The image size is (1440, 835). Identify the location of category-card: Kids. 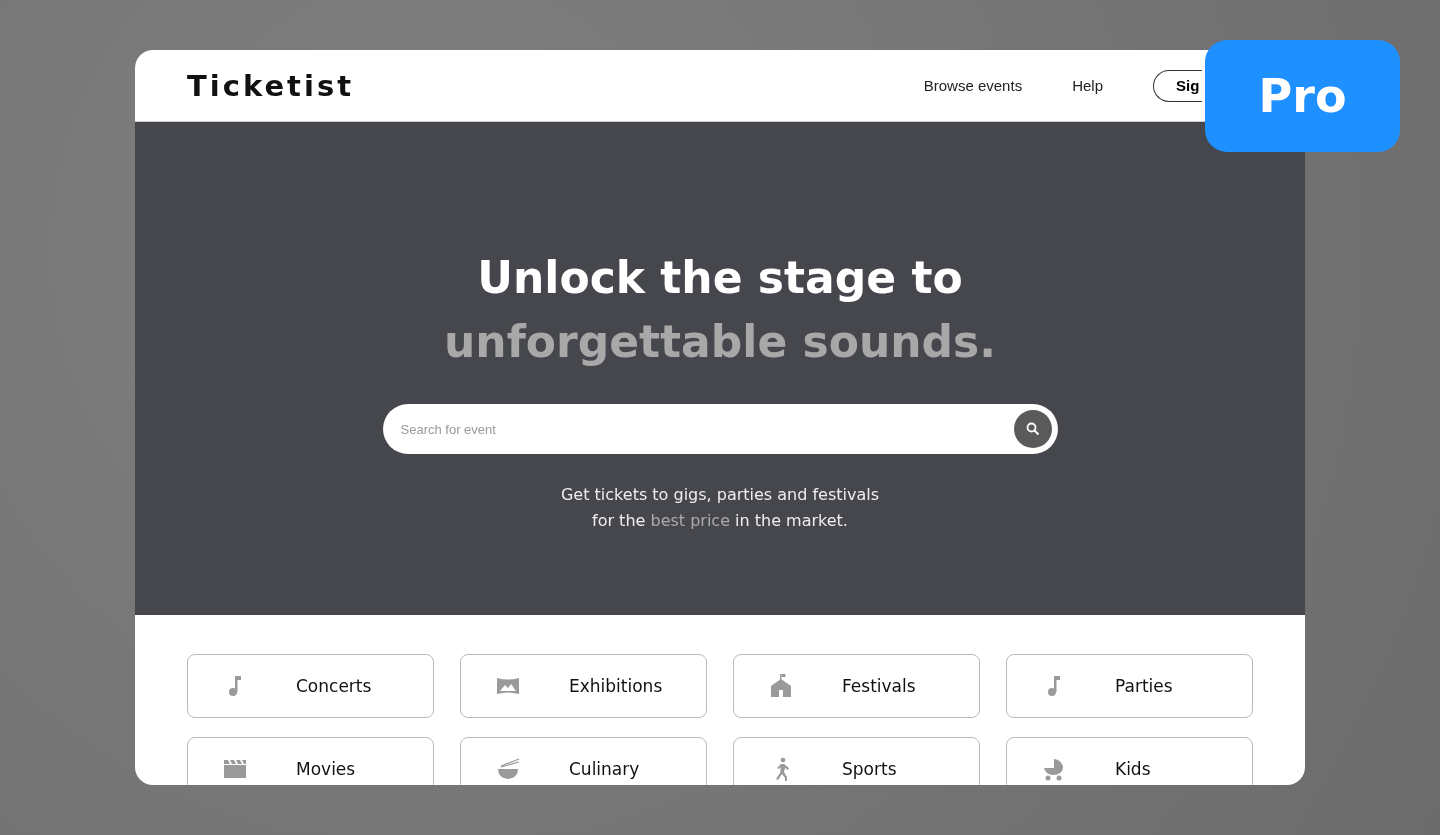
(1129, 761).